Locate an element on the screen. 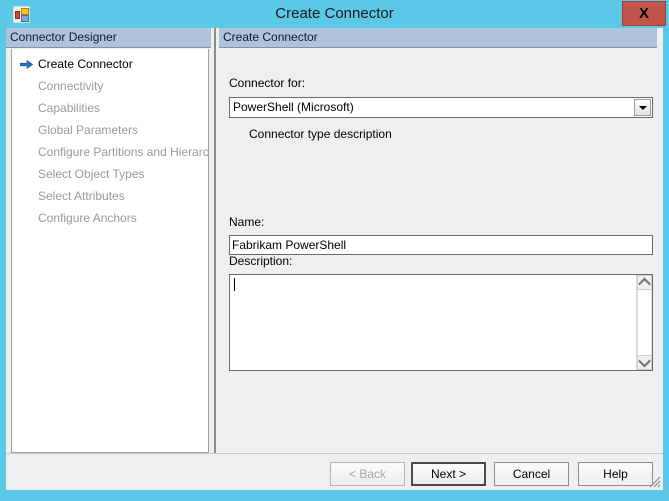 This screenshot has width=669, height=501. sidebar-item-label: Select Object Types is located at coordinates (91, 174).